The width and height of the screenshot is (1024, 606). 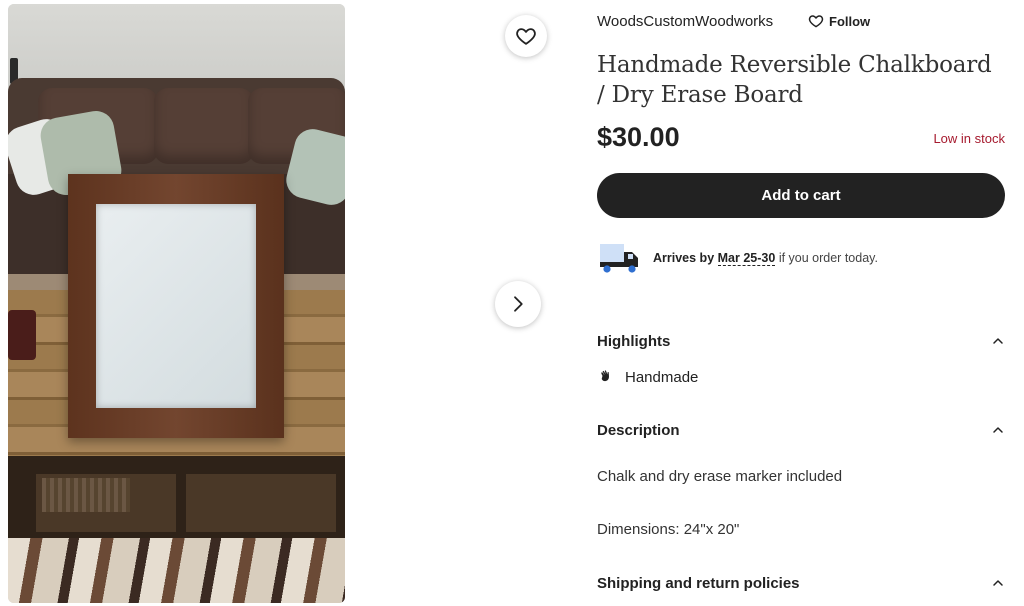 I want to click on listing-price: $30.00, so click(x=638, y=137).